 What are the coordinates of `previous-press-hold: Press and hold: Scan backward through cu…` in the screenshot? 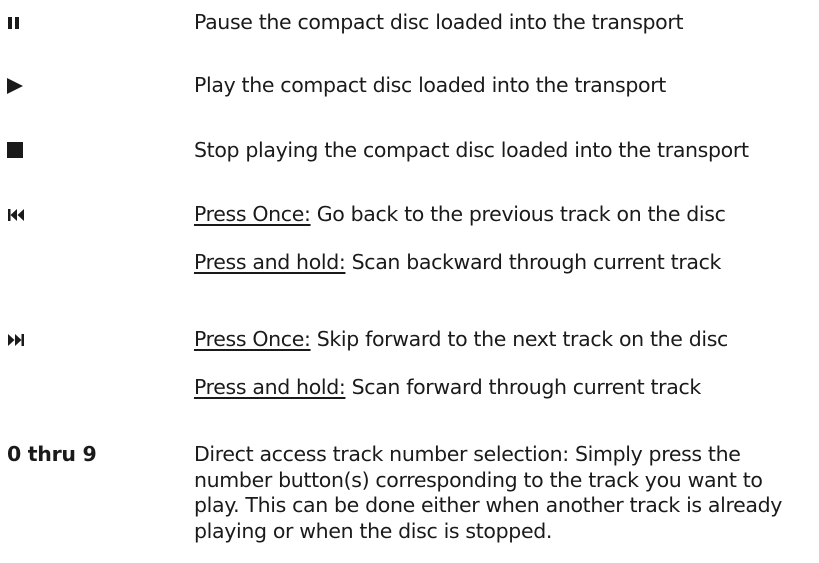 It's located at (504, 262).